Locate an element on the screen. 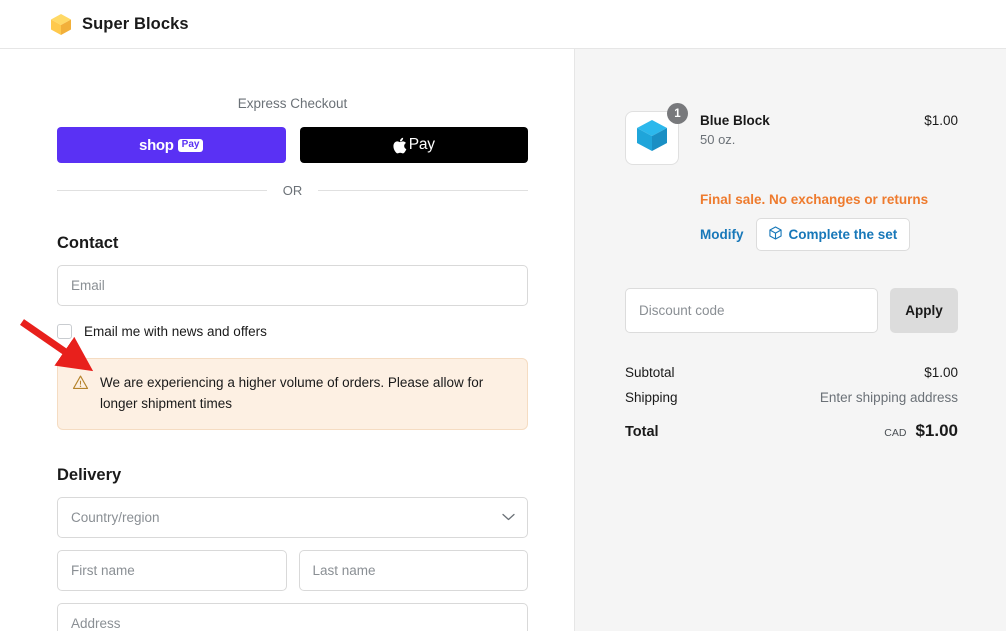  line-item-title: Blue Block is located at coordinates (735, 120).